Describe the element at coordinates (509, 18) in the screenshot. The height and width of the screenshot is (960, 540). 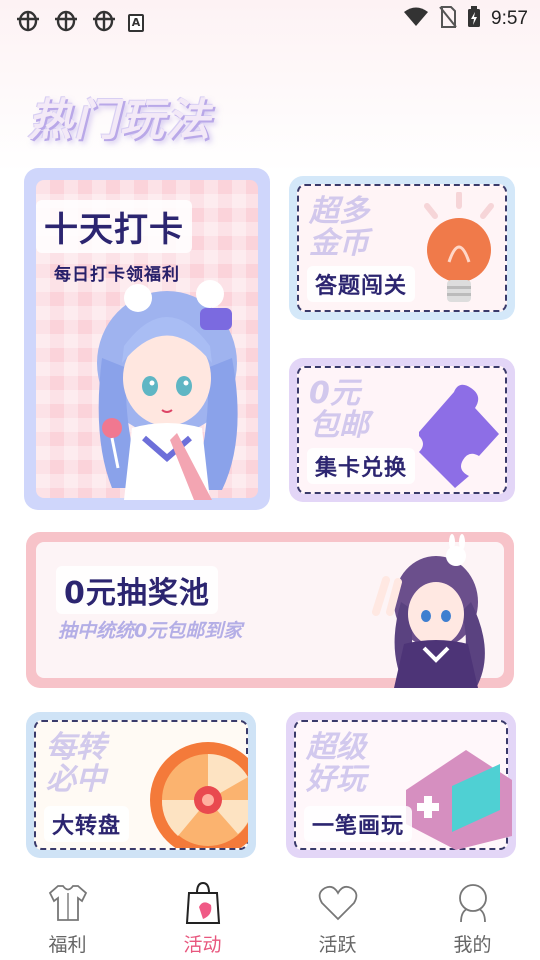
I see `status-time: 9:57` at that location.